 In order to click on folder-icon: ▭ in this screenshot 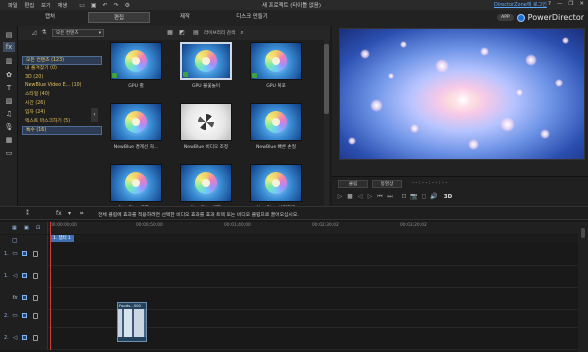, I will do `click(82, 5)`.